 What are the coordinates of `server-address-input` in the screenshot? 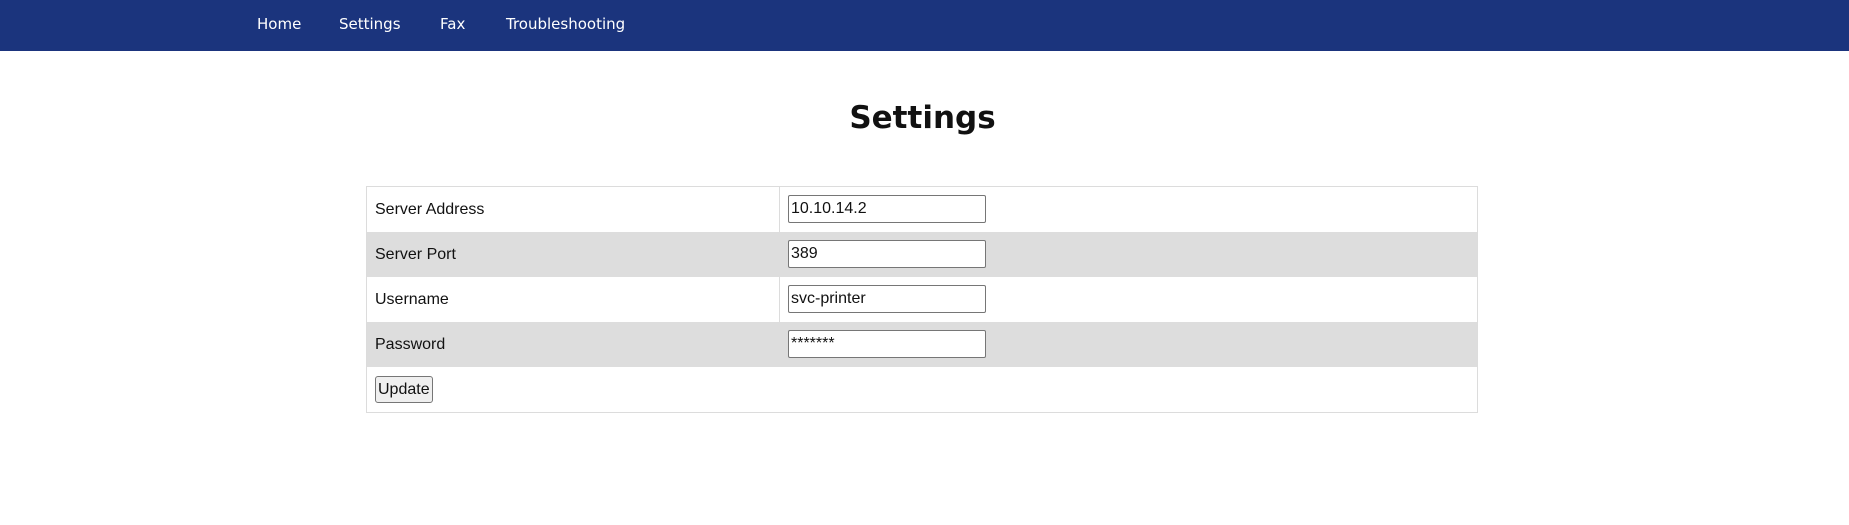 It's located at (887, 209).